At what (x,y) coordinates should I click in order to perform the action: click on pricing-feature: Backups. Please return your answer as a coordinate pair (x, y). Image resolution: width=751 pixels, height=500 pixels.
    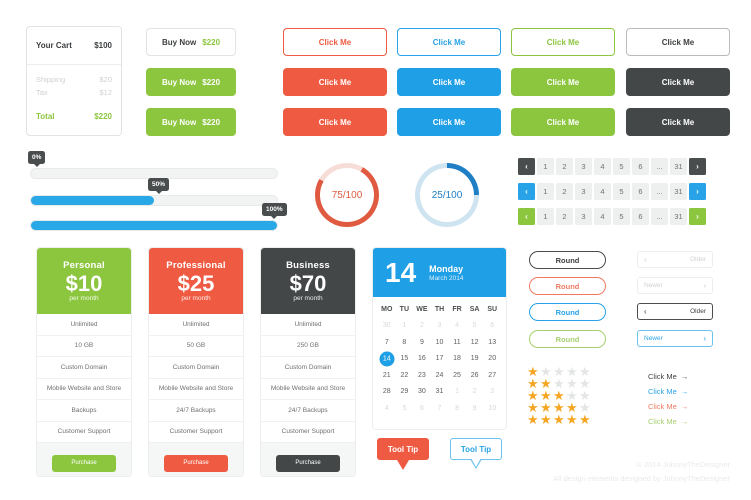
    Looking at the image, I should click on (84, 411).